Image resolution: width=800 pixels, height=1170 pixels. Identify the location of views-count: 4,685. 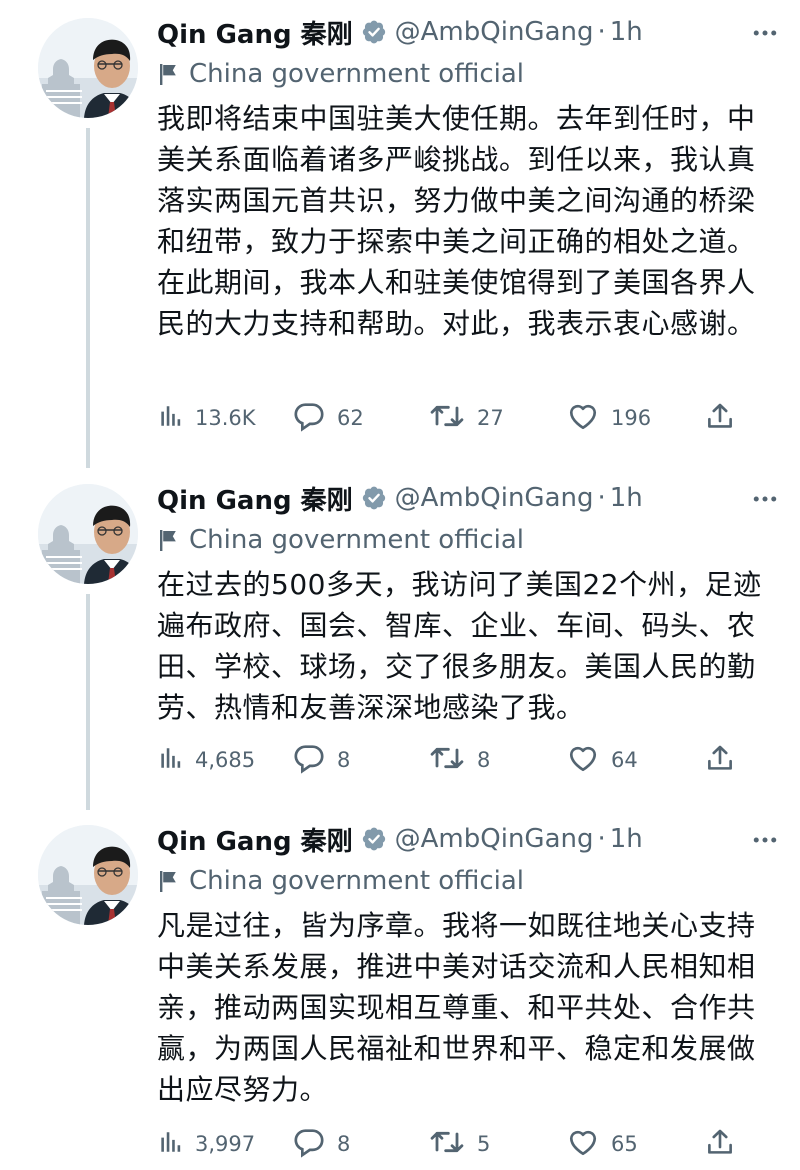
(225, 760).